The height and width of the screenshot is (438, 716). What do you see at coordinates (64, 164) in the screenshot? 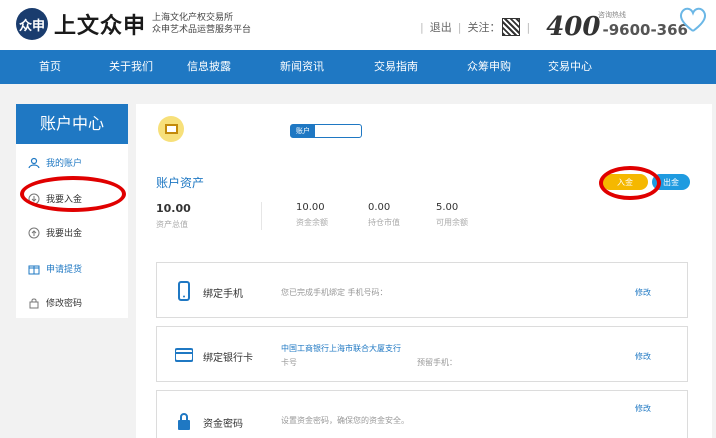
I see `sidebar-item-label: 我的账户` at bounding box center [64, 164].